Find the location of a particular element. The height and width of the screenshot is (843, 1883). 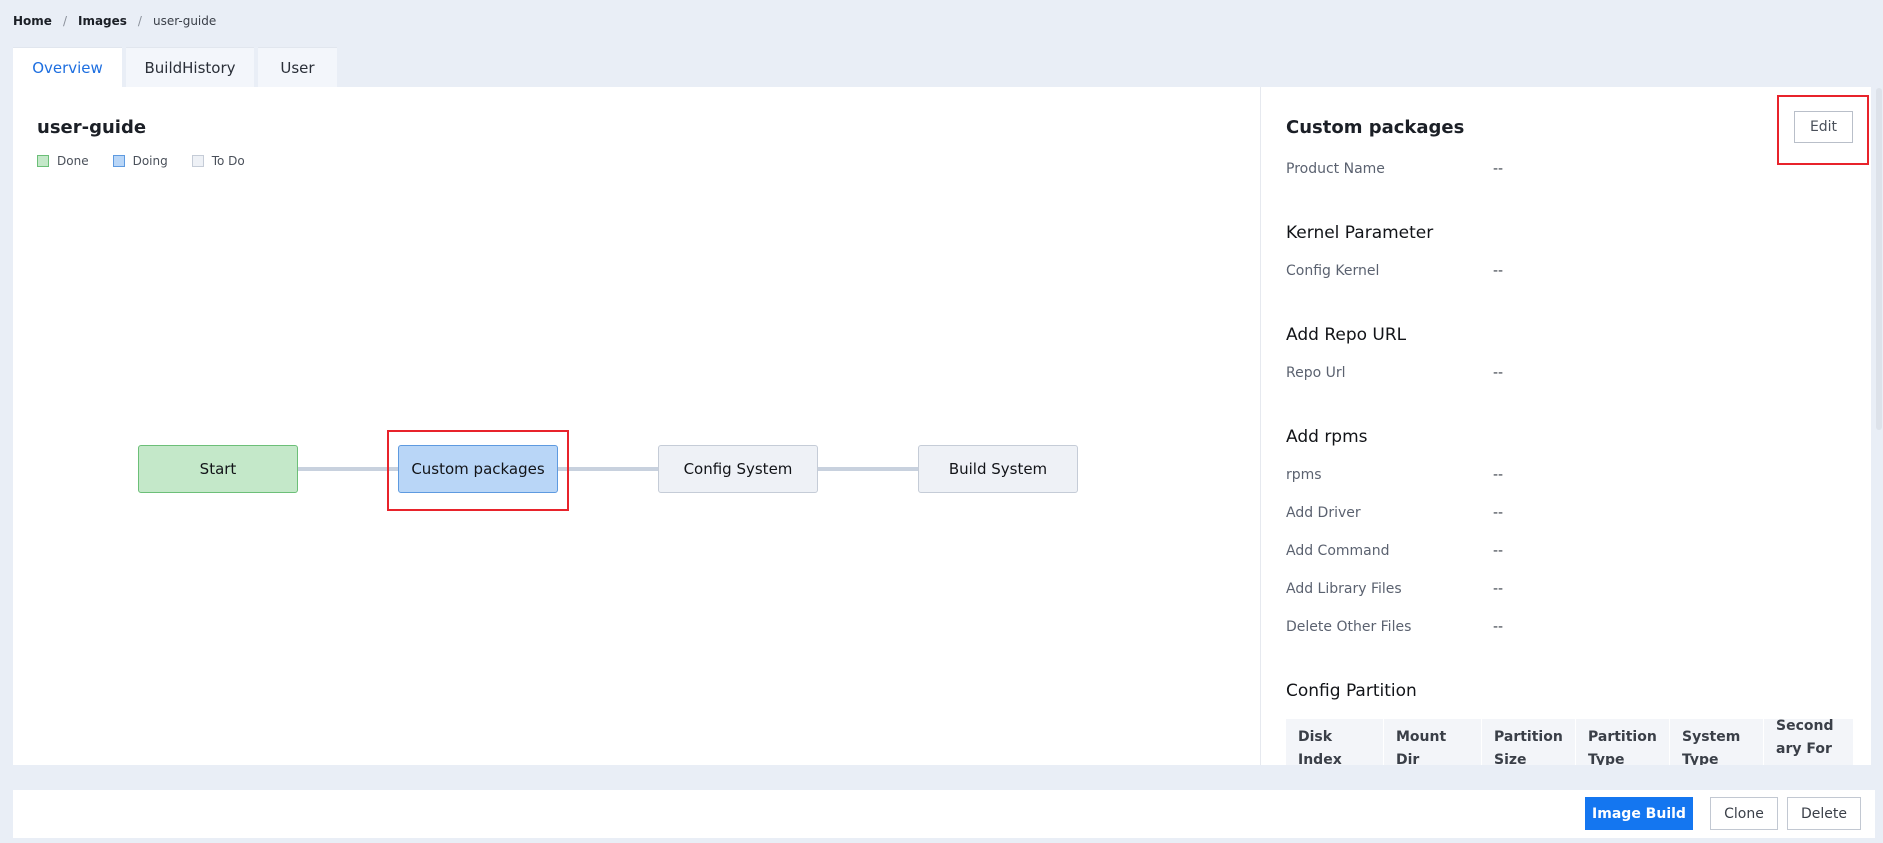

add-rpms-title: Add rpms is located at coordinates (1327, 437).